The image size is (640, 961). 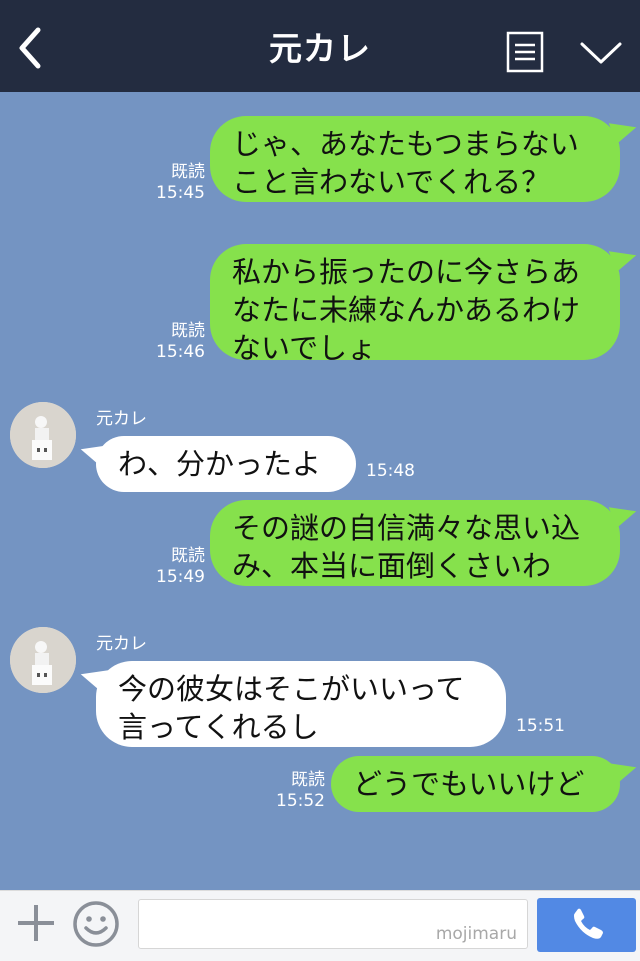 What do you see at coordinates (406, 528) in the screenshot?
I see `message-line: その謎の自信満々な思い込` at bounding box center [406, 528].